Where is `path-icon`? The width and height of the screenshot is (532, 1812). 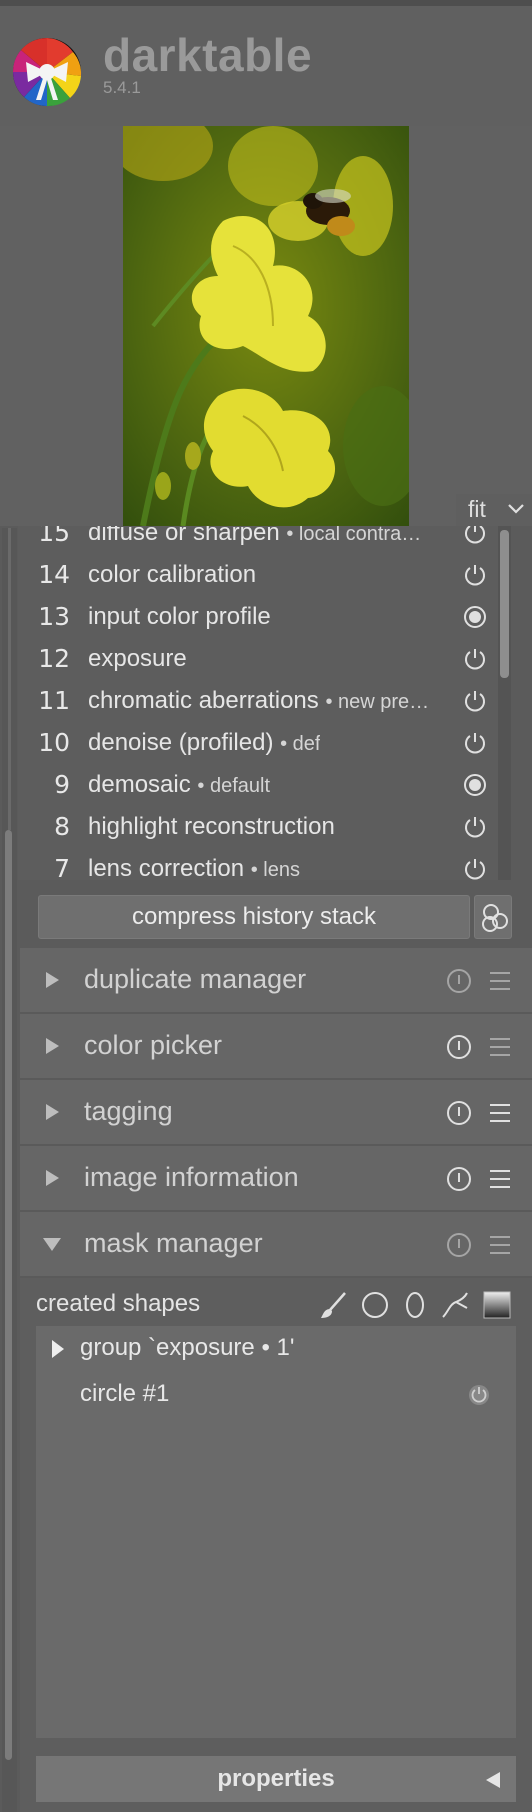
path-icon is located at coordinates (455, 1305).